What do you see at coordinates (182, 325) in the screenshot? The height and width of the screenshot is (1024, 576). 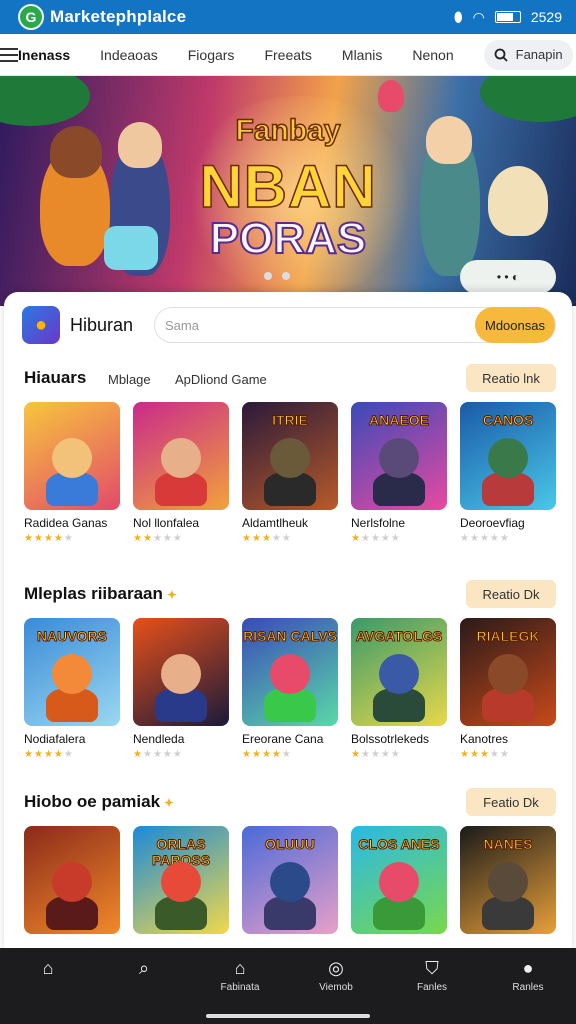 I see `search-placeholder: Sama` at bounding box center [182, 325].